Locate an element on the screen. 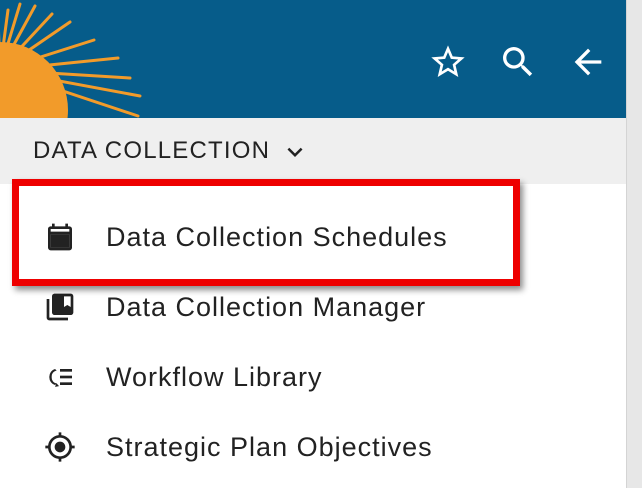  menu-item-label: Workflow Library is located at coordinates (214, 376).